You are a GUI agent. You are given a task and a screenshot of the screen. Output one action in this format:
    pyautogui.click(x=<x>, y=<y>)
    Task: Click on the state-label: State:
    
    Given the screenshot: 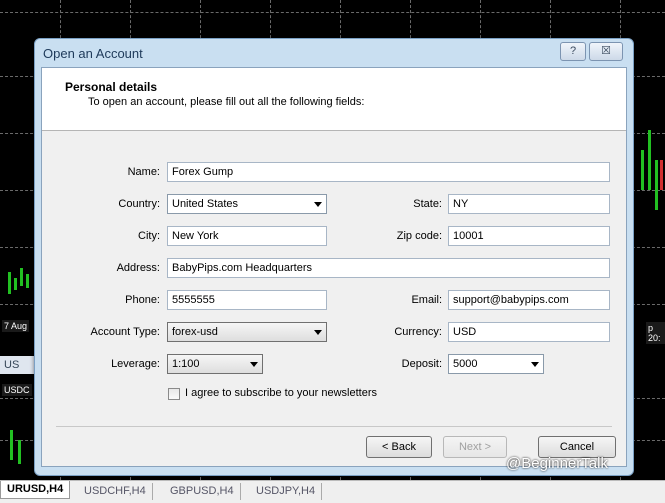 What is the action you would take?
    pyautogui.click(x=427, y=204)
    